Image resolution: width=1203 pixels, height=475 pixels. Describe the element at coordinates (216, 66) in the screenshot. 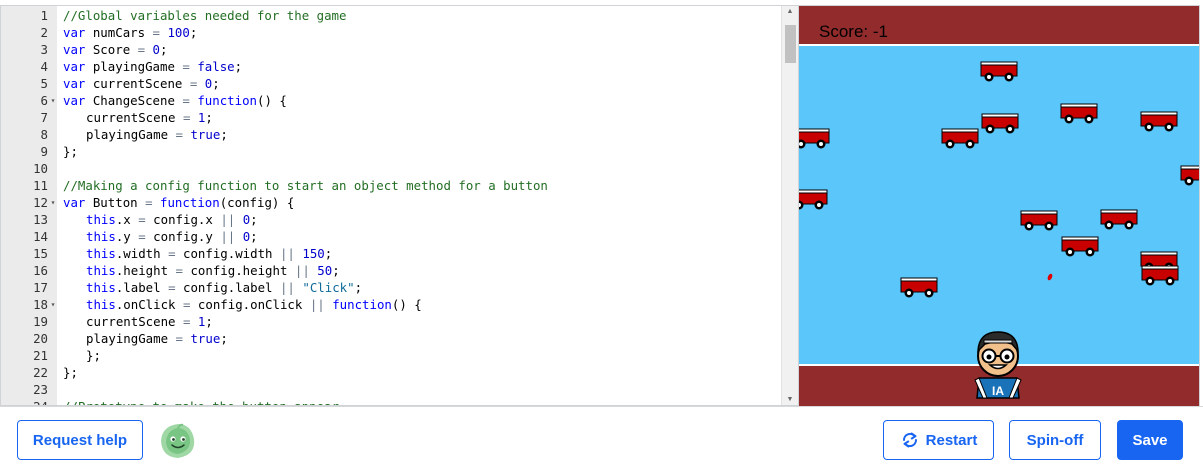

I see `code-token: false` at that location.